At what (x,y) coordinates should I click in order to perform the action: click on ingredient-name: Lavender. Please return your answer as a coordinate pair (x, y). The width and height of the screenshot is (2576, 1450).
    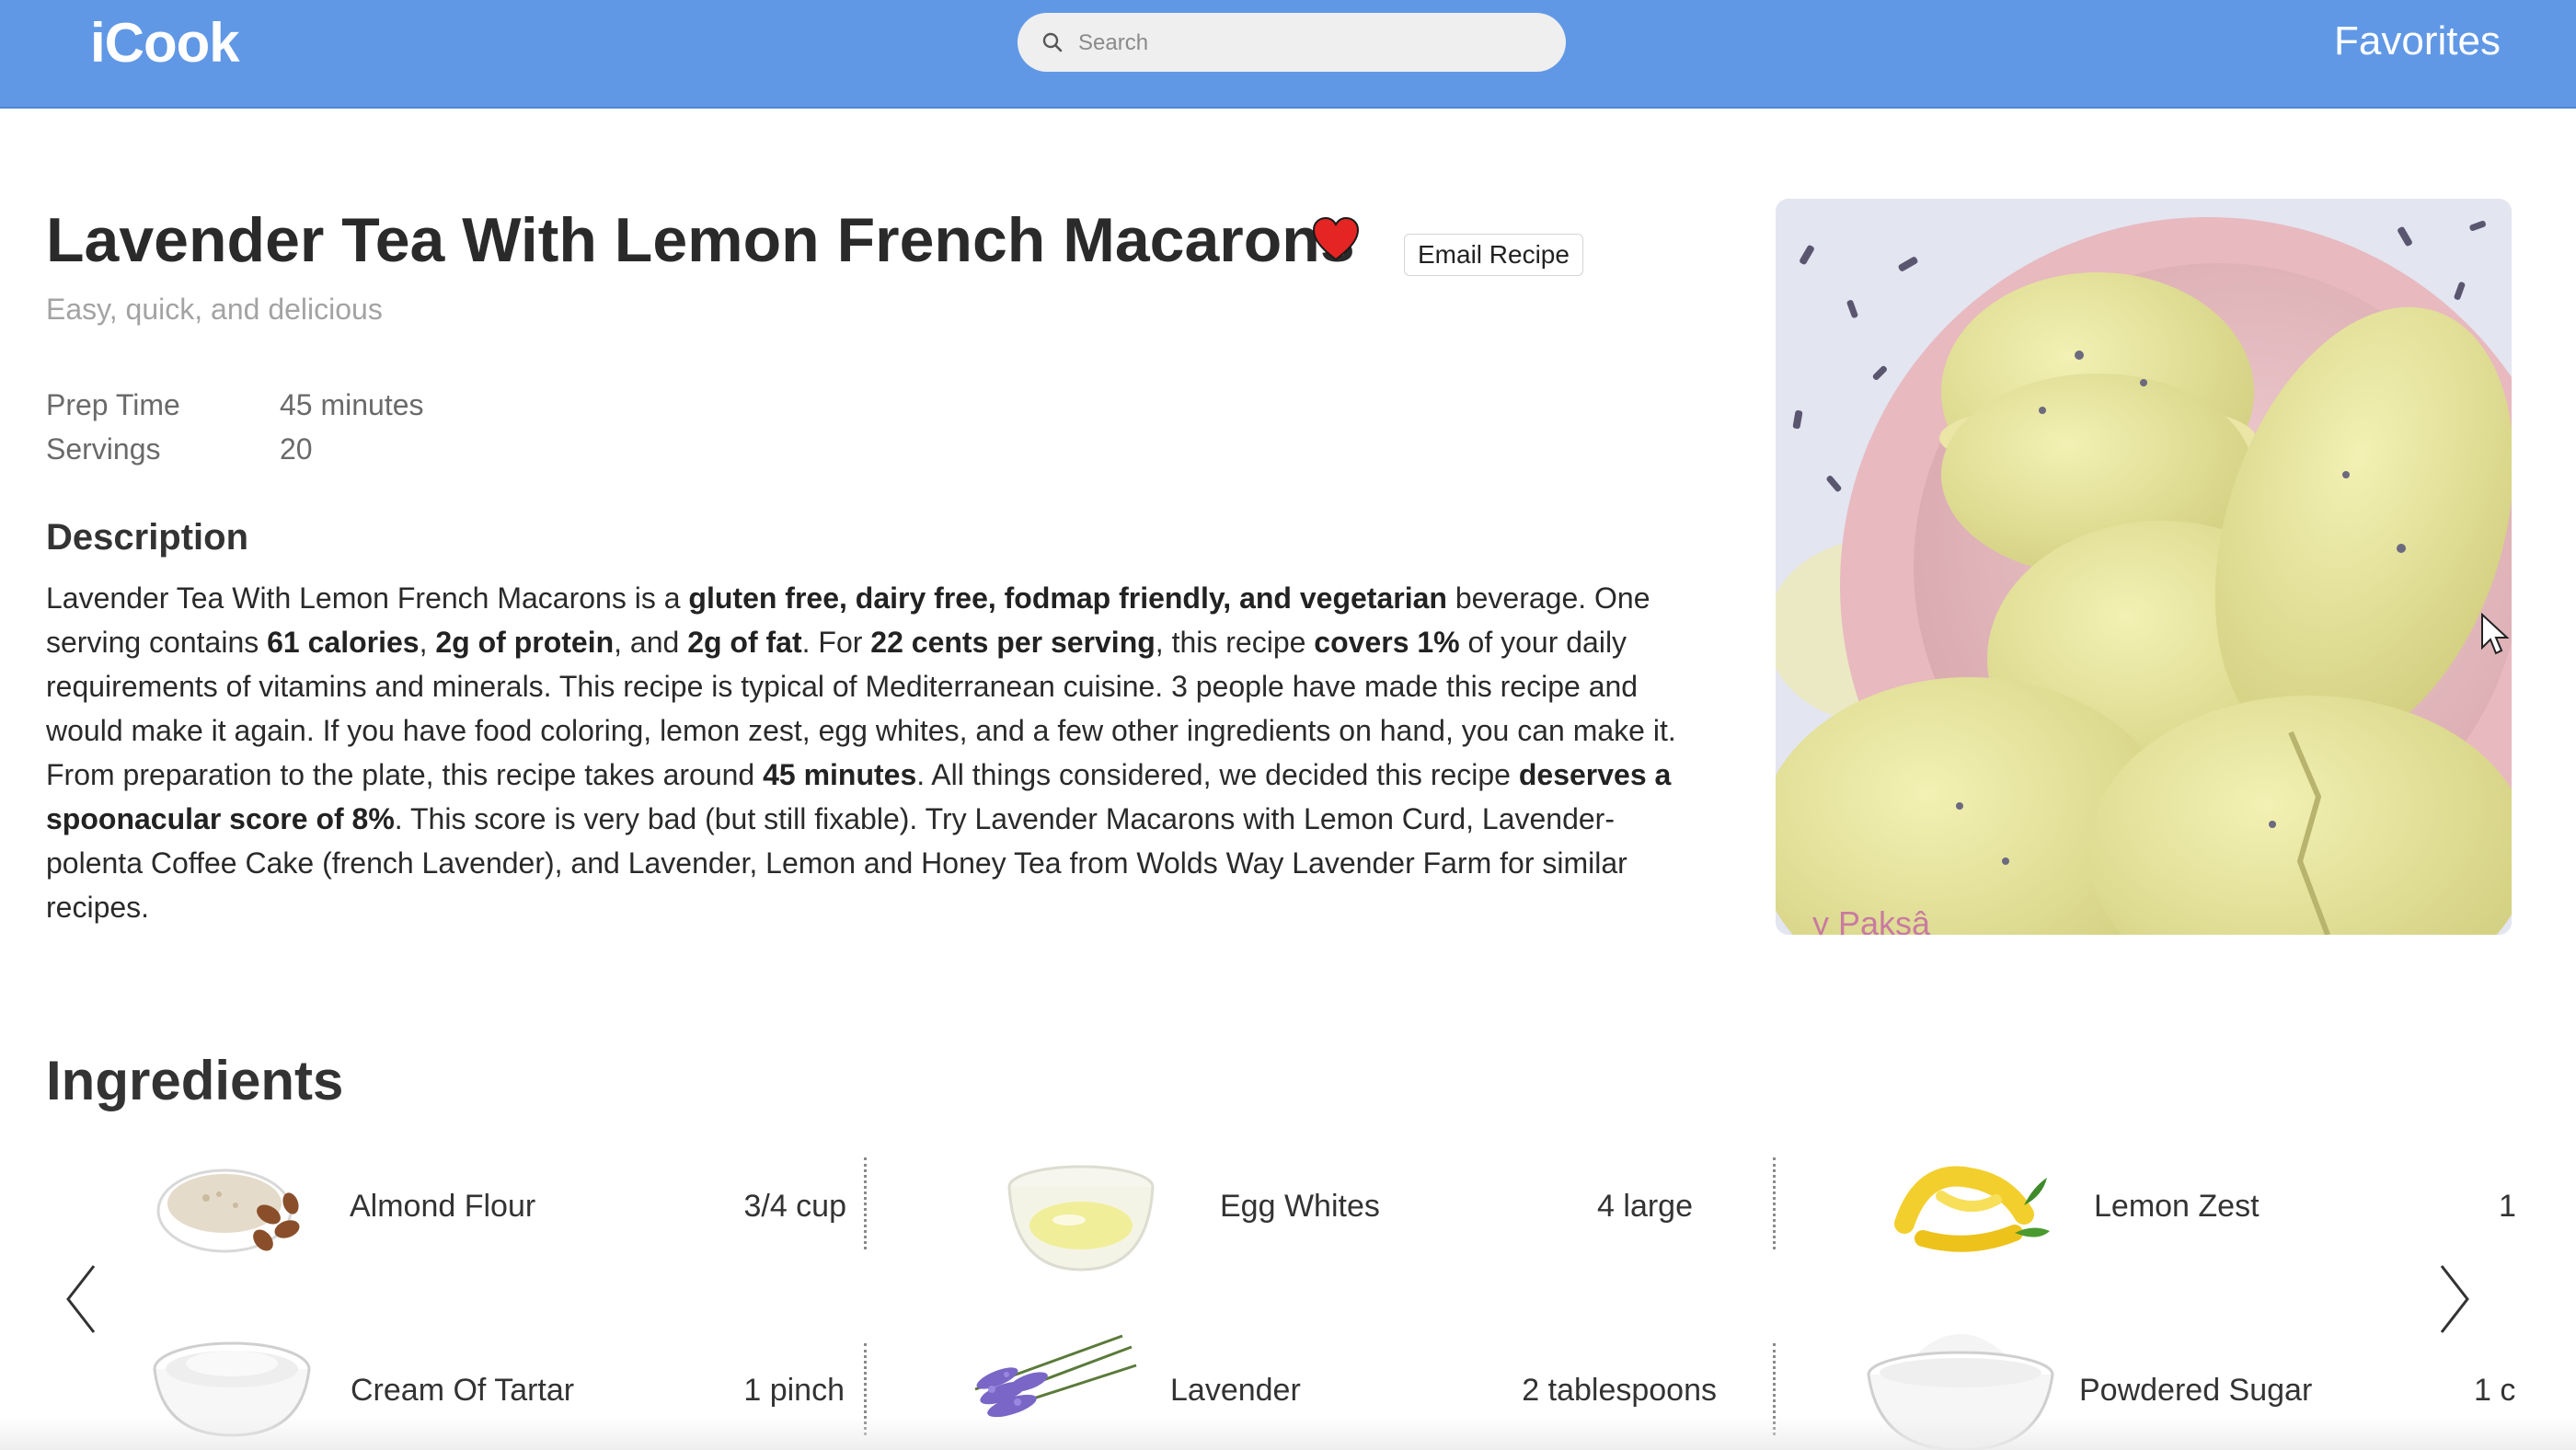
    Looking at the image, I should click on (1235, 1390).